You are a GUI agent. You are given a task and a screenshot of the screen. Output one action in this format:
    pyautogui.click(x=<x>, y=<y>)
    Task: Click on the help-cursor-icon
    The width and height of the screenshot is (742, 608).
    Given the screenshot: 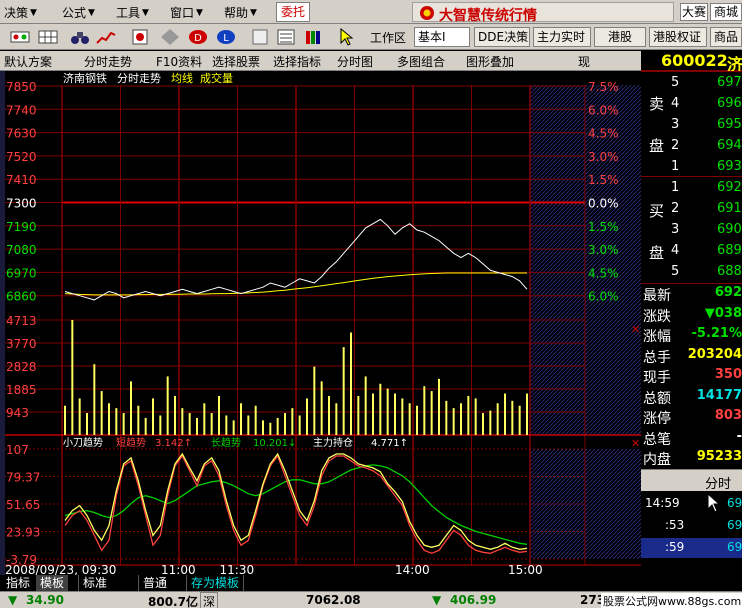 What is the action you would take?
    pyautogui.click(x=348, y=37)
    